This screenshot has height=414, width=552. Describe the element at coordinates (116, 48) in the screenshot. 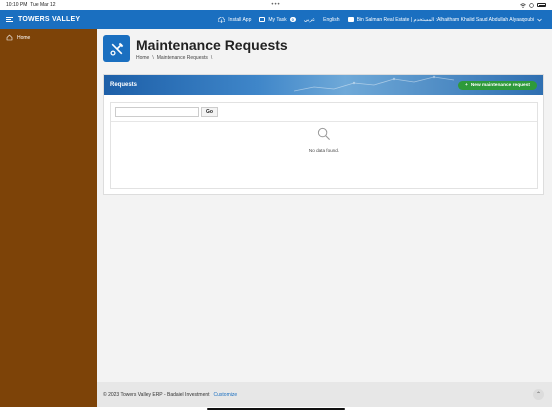

I see `tools-icon` at that location.